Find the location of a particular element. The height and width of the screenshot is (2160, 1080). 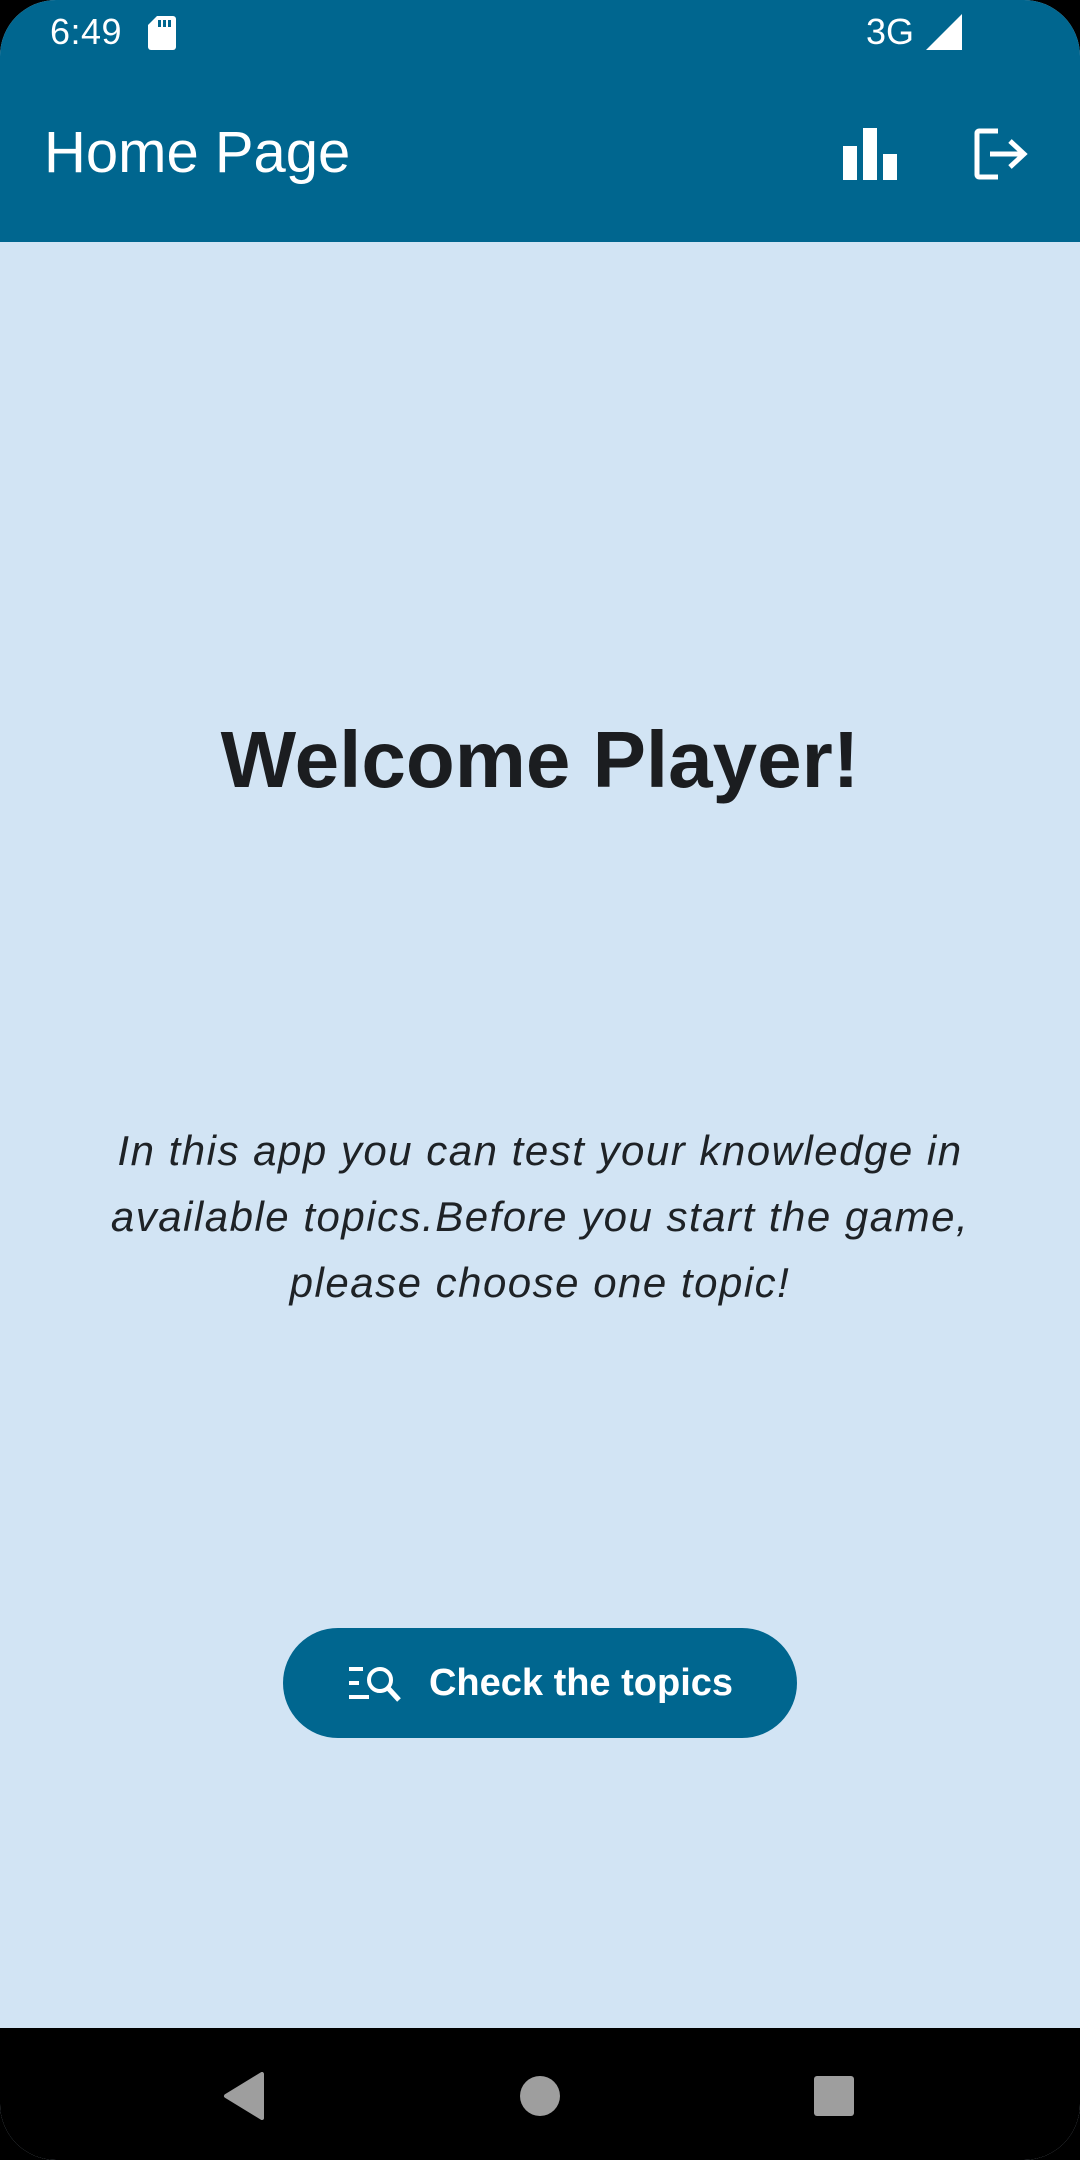

logout-icon is located at coordinates (1001, 154).